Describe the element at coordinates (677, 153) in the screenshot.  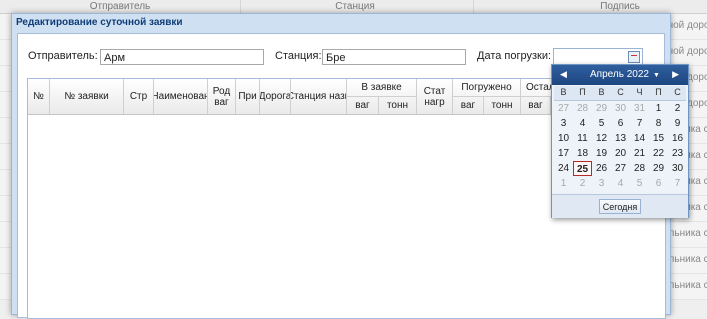
I see `calendar-day: 23` at that location.